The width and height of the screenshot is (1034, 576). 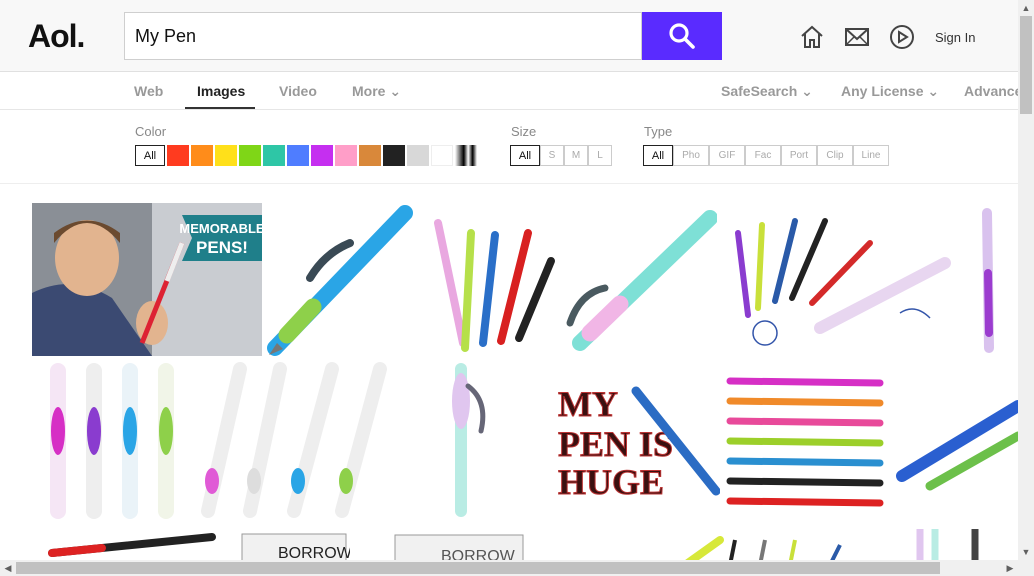 I want to click on image-caption-line1: MEMORABLE, so click(x=220, y=228).